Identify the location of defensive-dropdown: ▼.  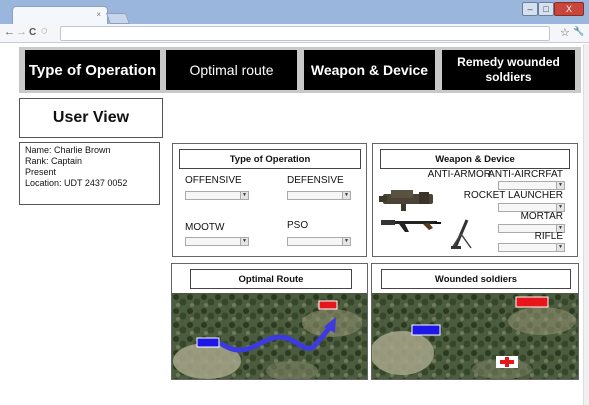
(319, 195).